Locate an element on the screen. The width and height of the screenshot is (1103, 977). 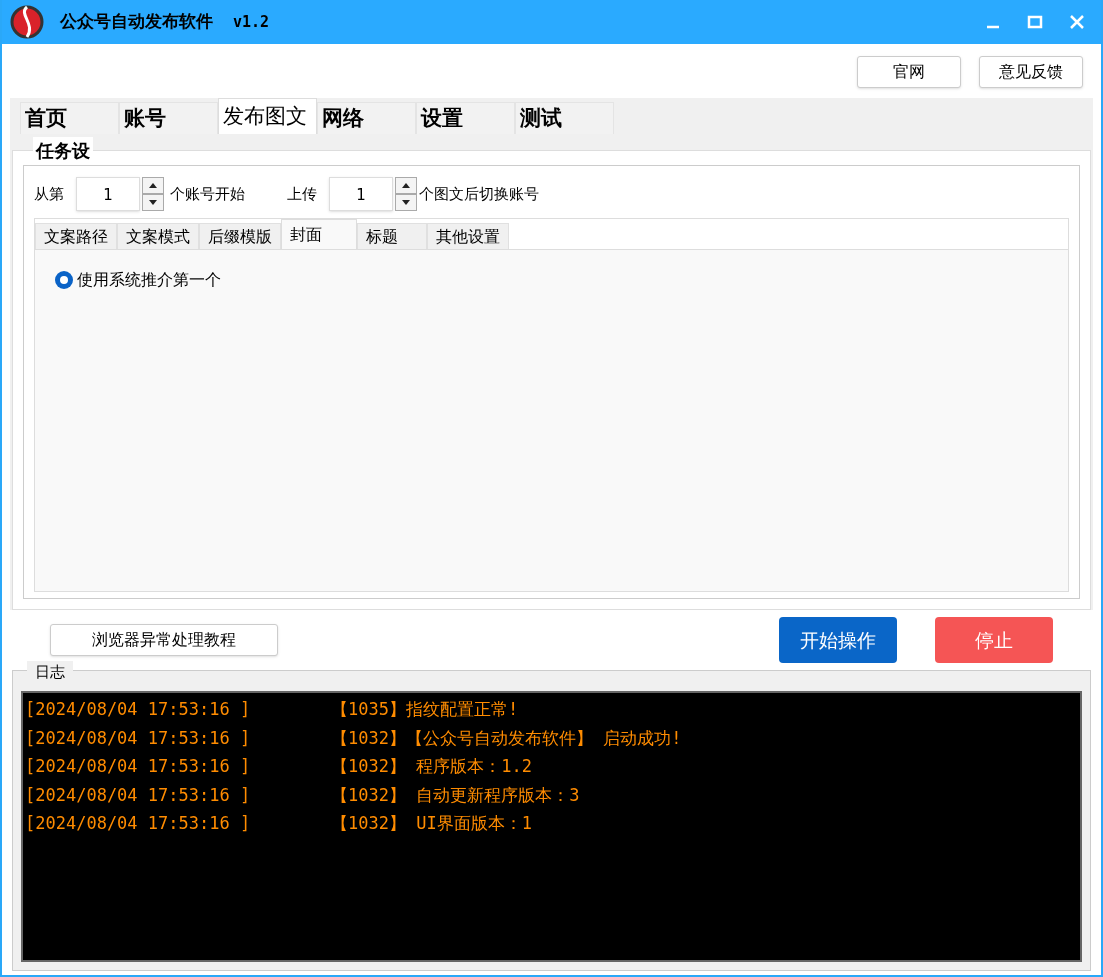
log-message: 【1035】指纹配置正常! is located at coordinates (425, 709).